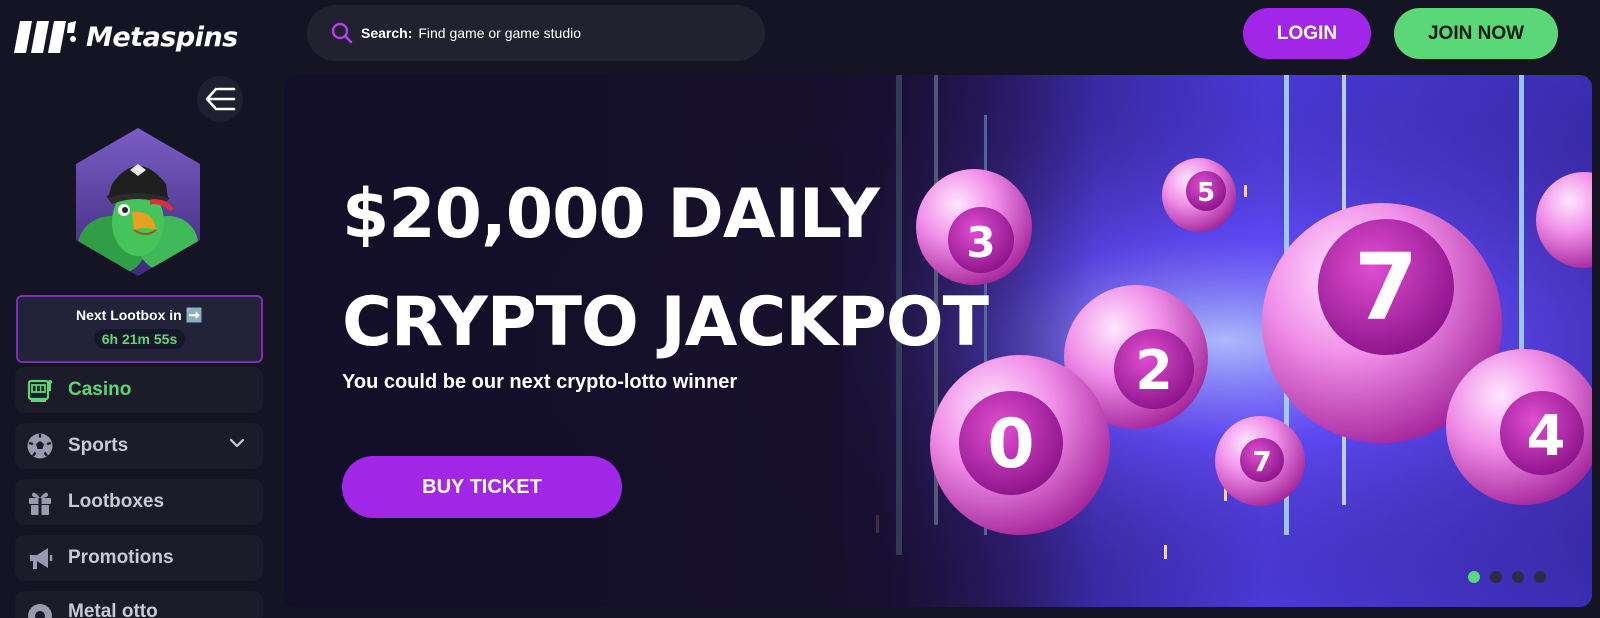  Describe the element at coordinates (1546, 436) in the screenshot. I see `svg-text: 4` at that location.